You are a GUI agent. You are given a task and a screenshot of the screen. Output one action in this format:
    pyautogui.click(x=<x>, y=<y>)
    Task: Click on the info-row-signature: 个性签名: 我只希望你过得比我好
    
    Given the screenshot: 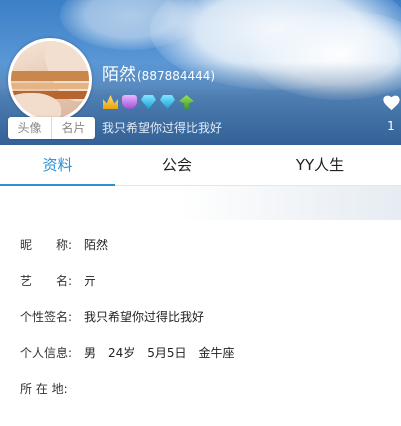 What is the action you would take?
    pyautogui.click(x=205, y=316)
    